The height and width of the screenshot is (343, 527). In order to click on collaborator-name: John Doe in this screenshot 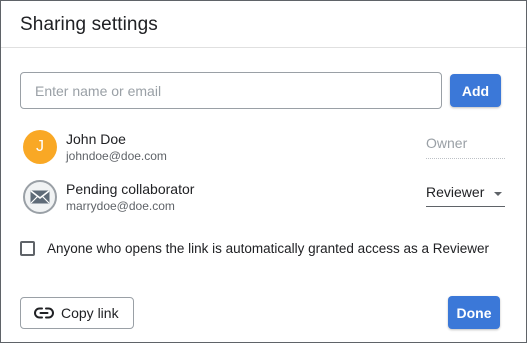, I will do `click(96, 139)`.